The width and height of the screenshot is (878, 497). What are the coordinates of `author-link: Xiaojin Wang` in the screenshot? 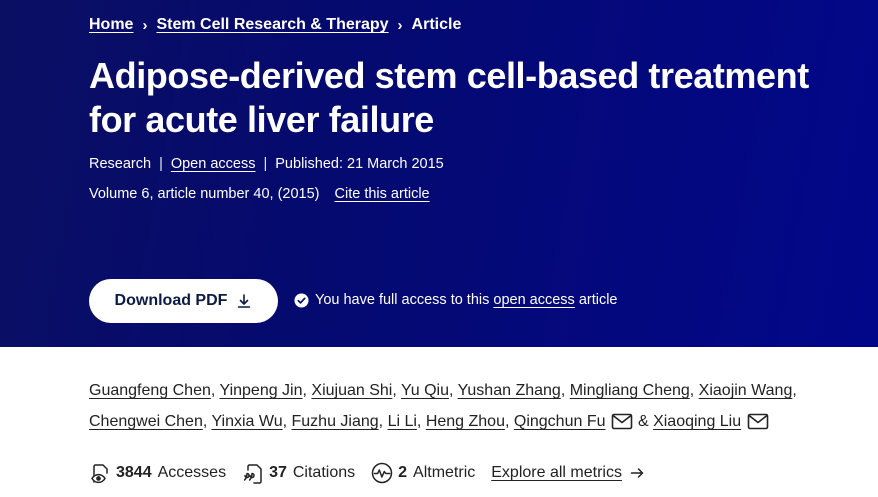 It's located at (746, 390).